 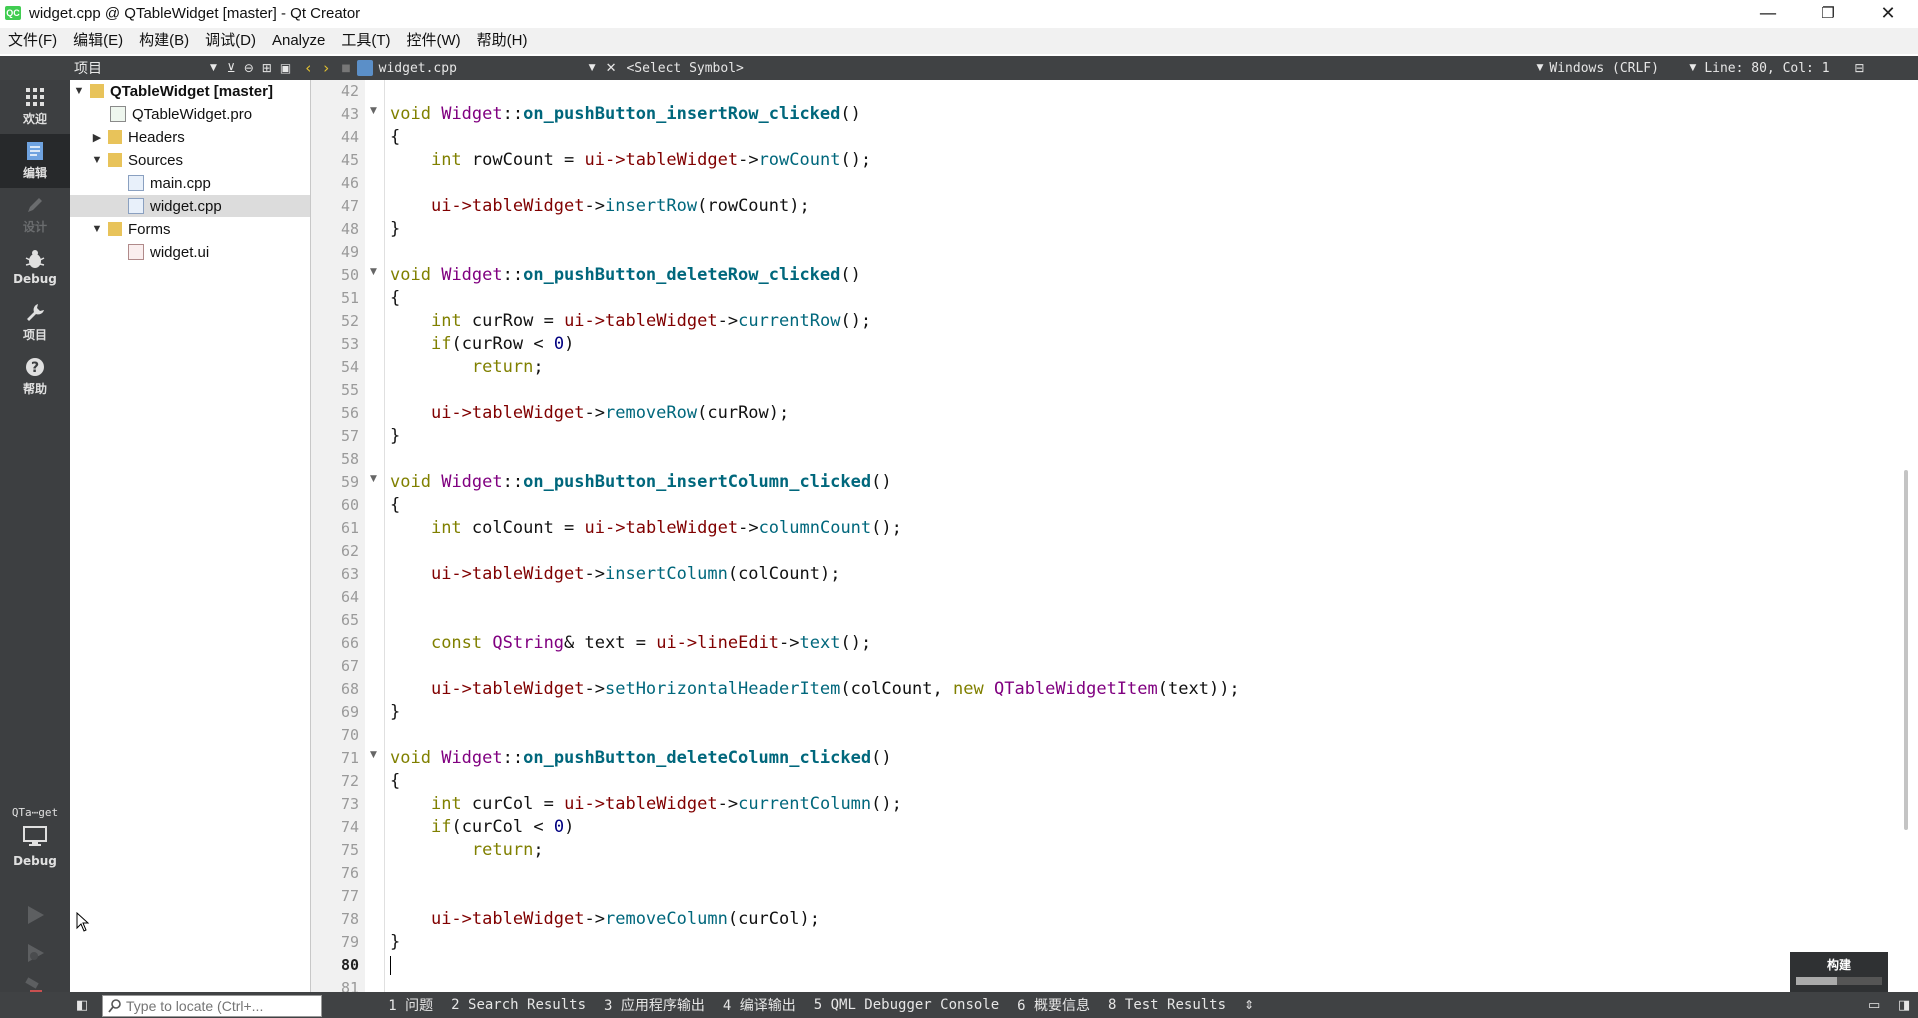 I want to click on locator-input, so click(x=221, y=1006).